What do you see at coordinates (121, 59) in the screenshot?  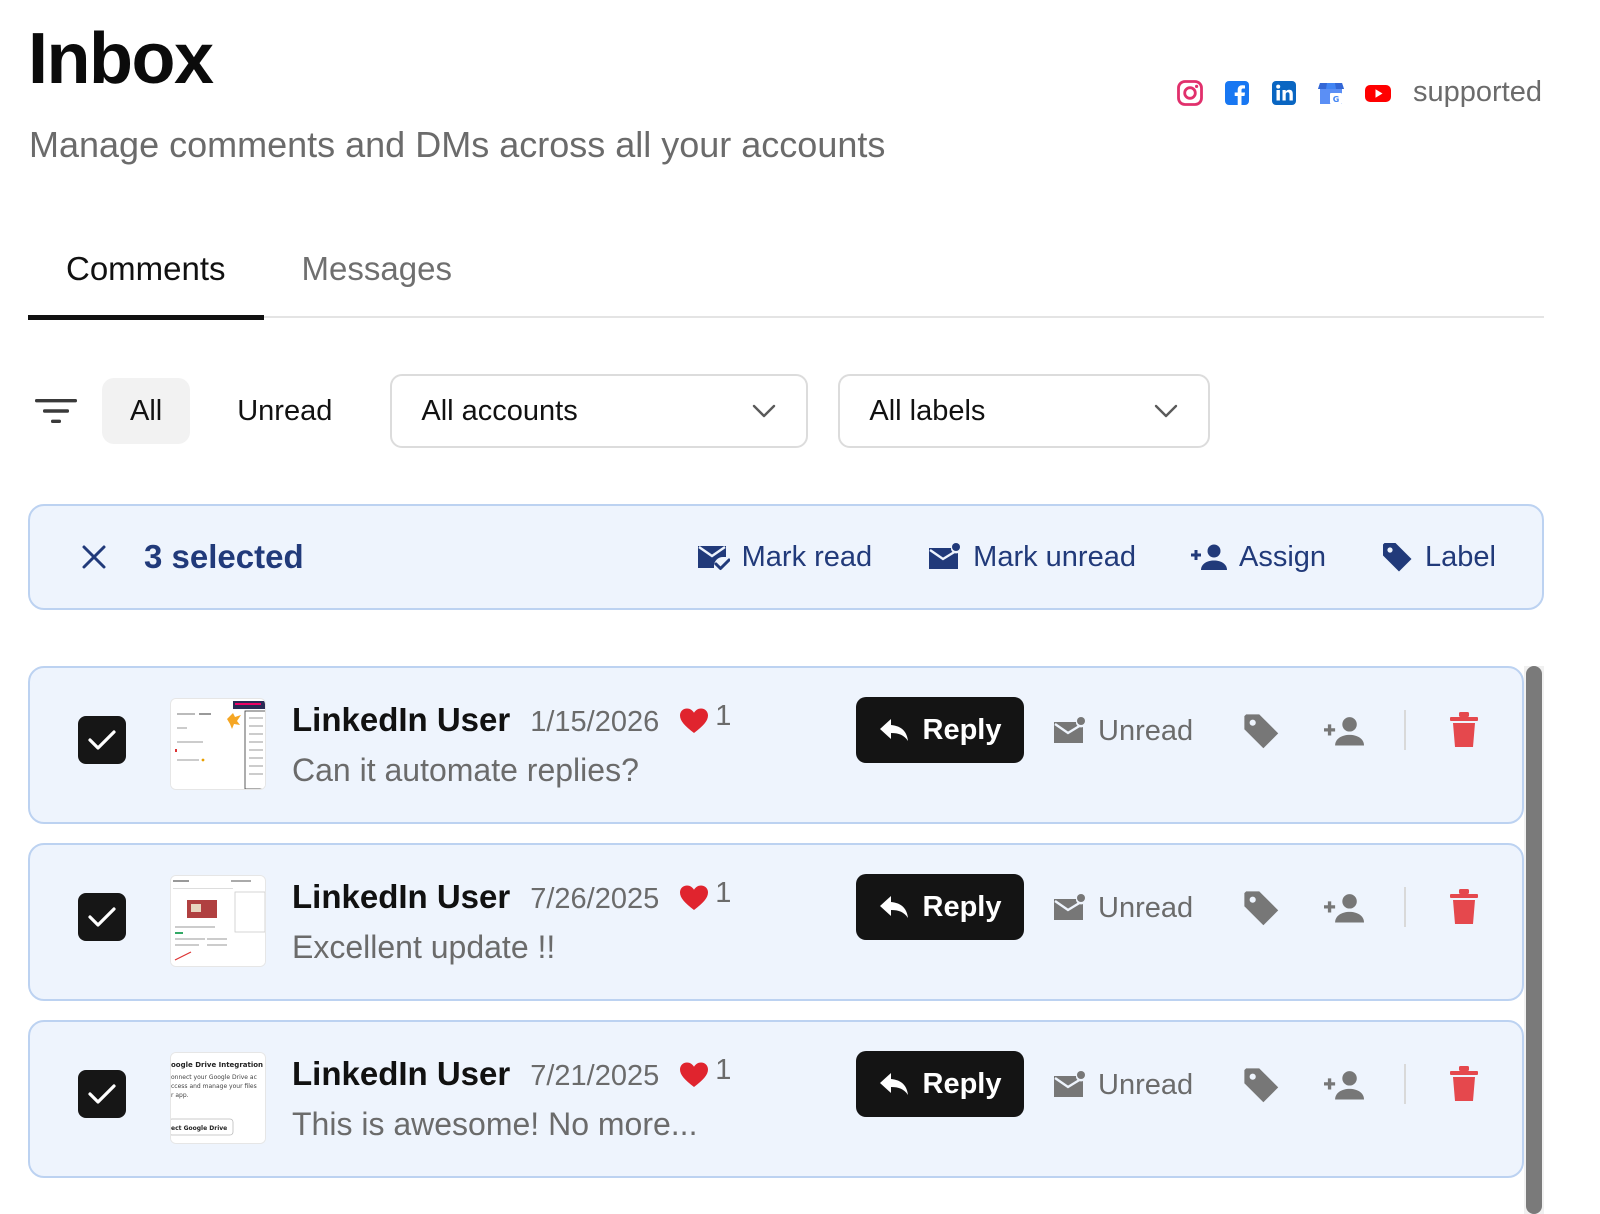 I see `page-title: Inbox` at bounding box center [121, 59].